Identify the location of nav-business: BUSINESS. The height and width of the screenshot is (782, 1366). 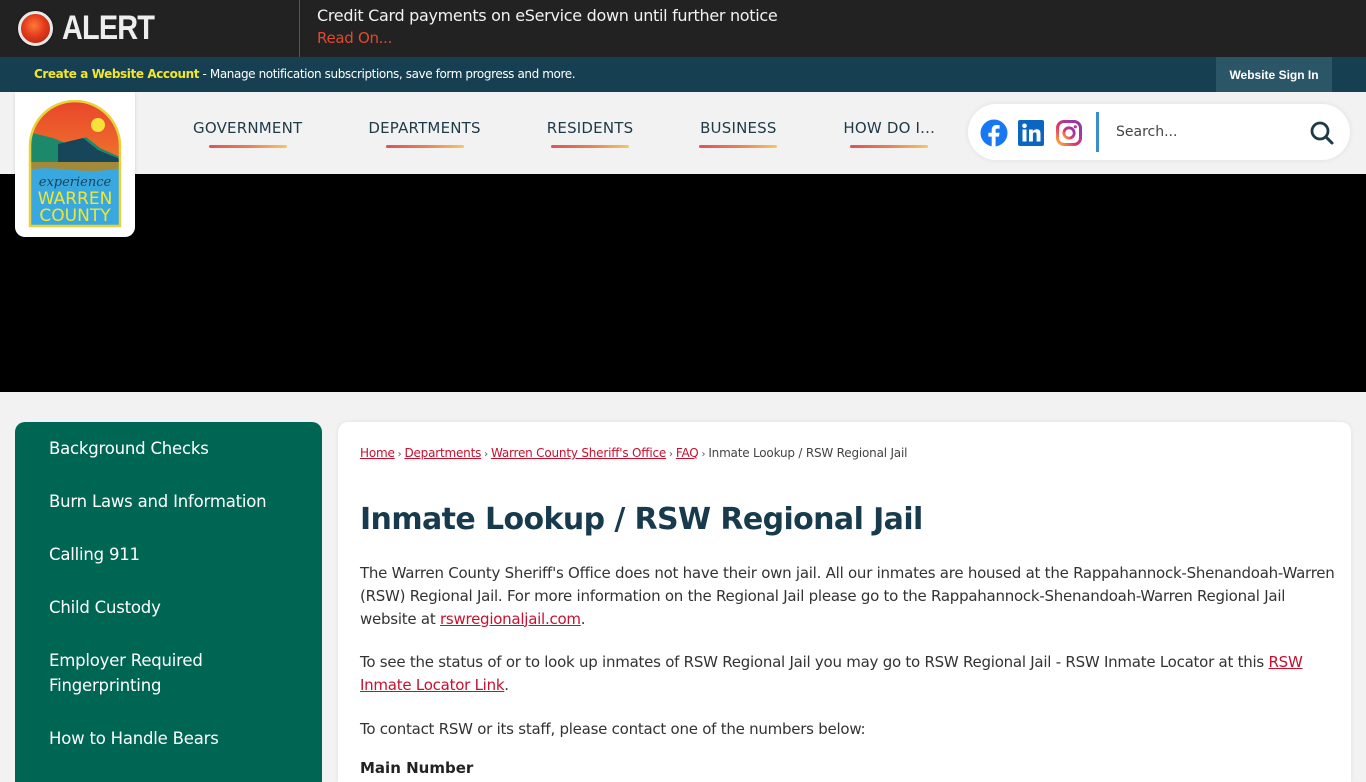
(738, 133).